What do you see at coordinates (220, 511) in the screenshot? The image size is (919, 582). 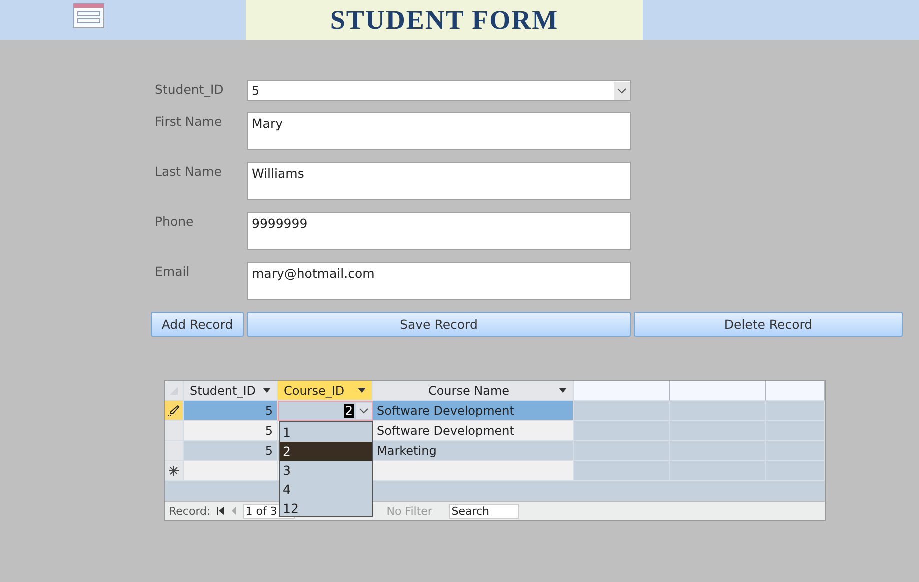 I see `first-record-icon` at bounding box center [220, 511].